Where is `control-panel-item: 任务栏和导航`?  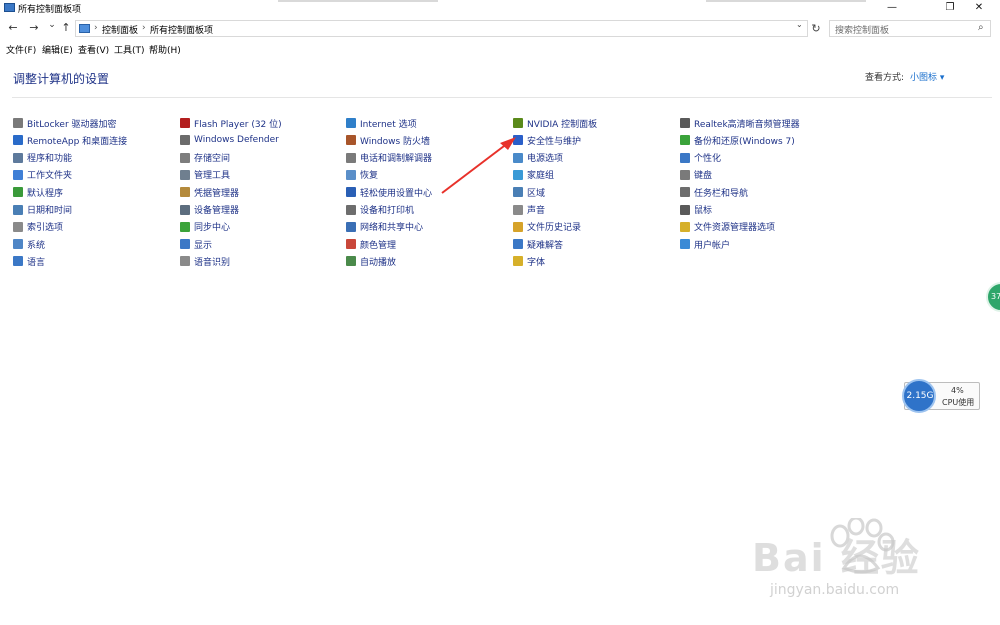 control-panel-item: 任务栏和导航 is located at coordinates (714, 192).